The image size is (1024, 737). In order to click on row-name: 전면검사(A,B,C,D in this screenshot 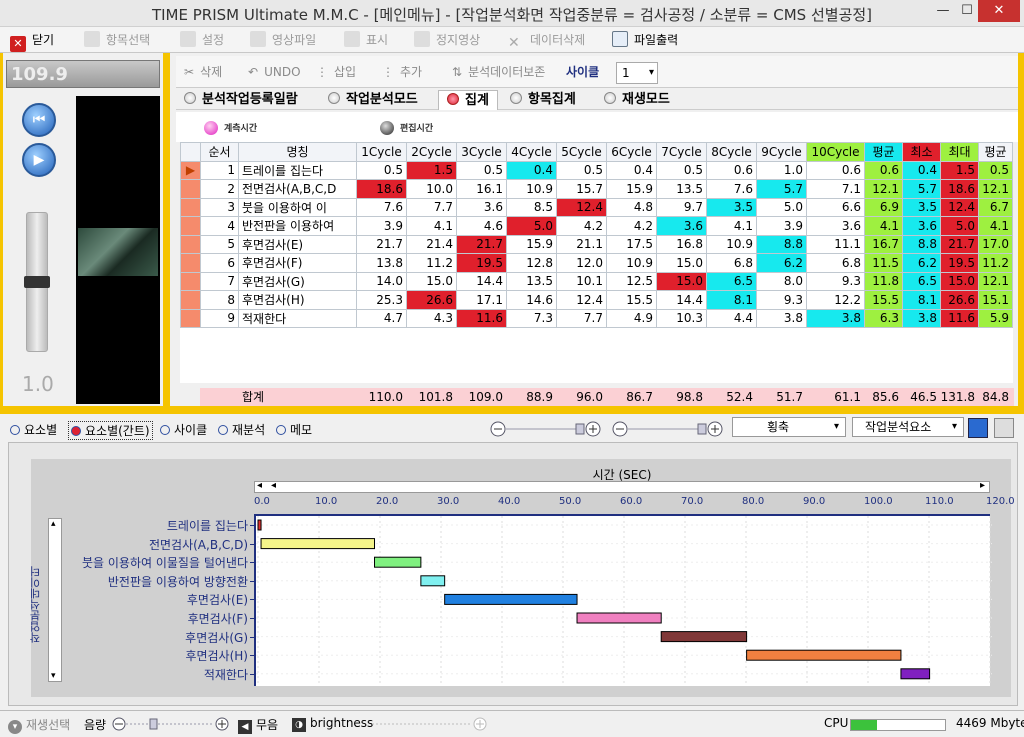, I will do `click(297, 189)`.